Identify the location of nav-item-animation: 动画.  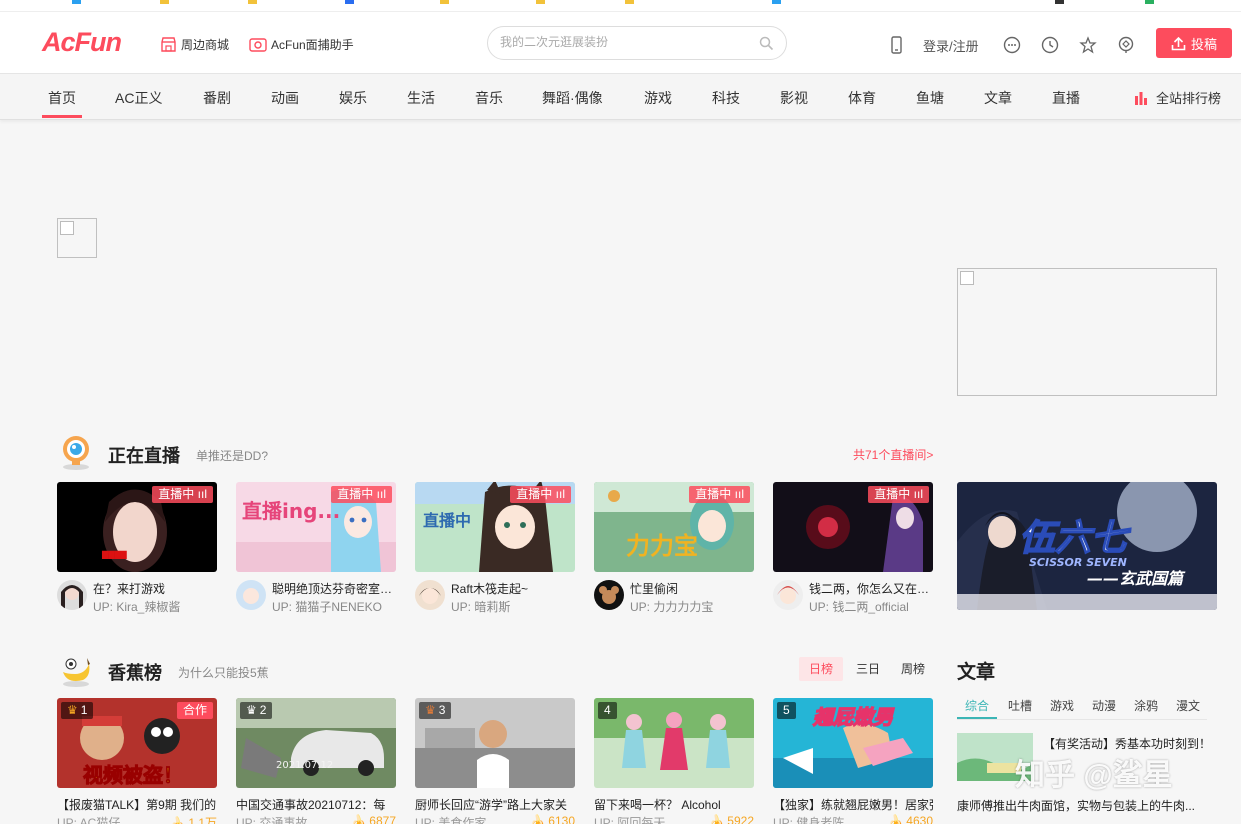
(285, 98).